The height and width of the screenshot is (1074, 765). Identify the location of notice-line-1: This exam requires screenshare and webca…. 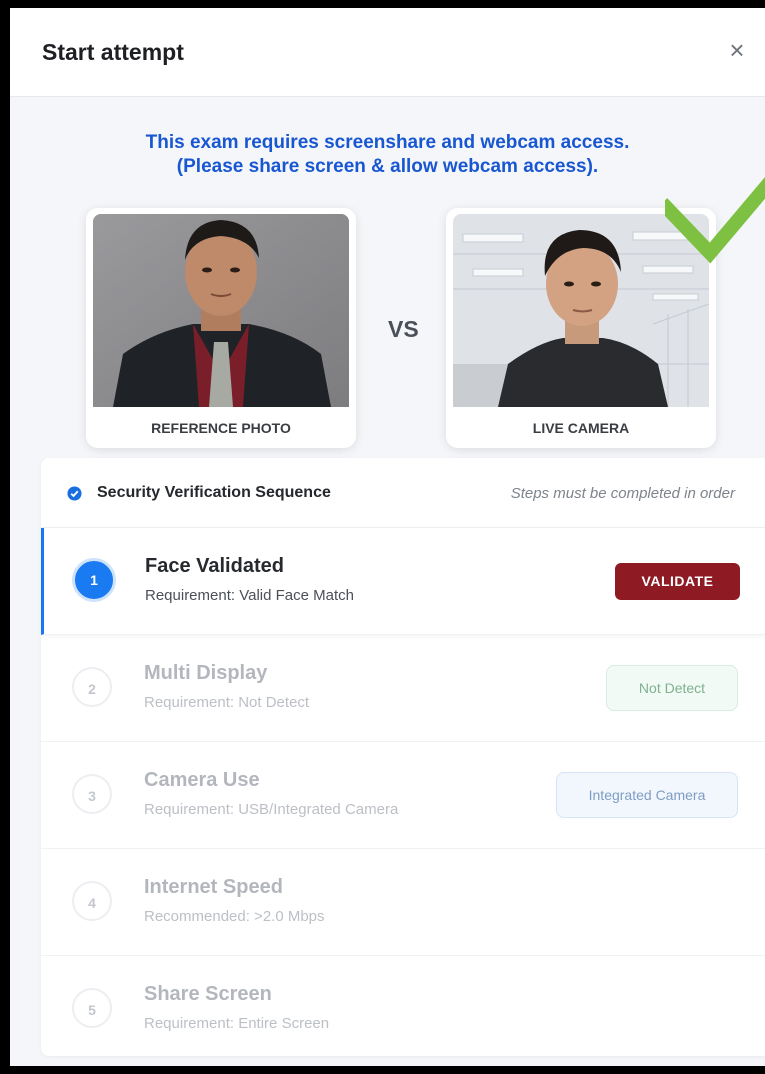
(387, 142).